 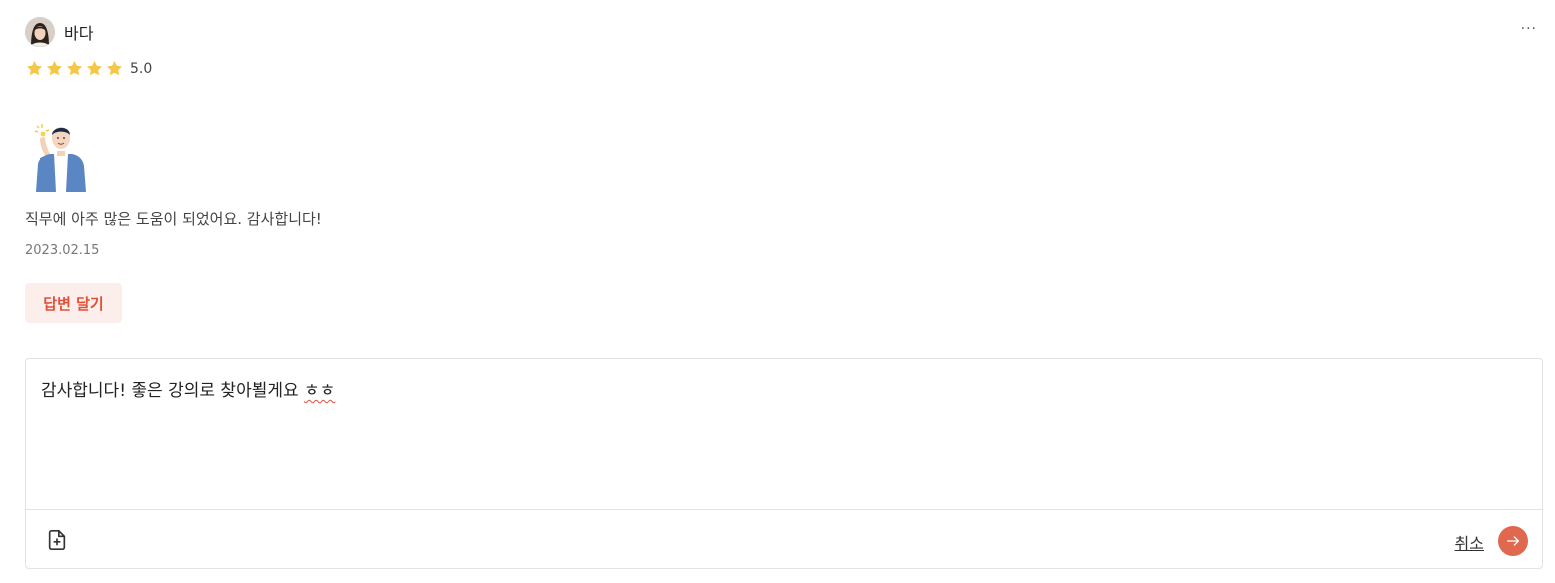 What do you see at coordinates (73, 303) in the screenshot?
I see `reply-button: 답변 달기` at bounding box center [73, 303].